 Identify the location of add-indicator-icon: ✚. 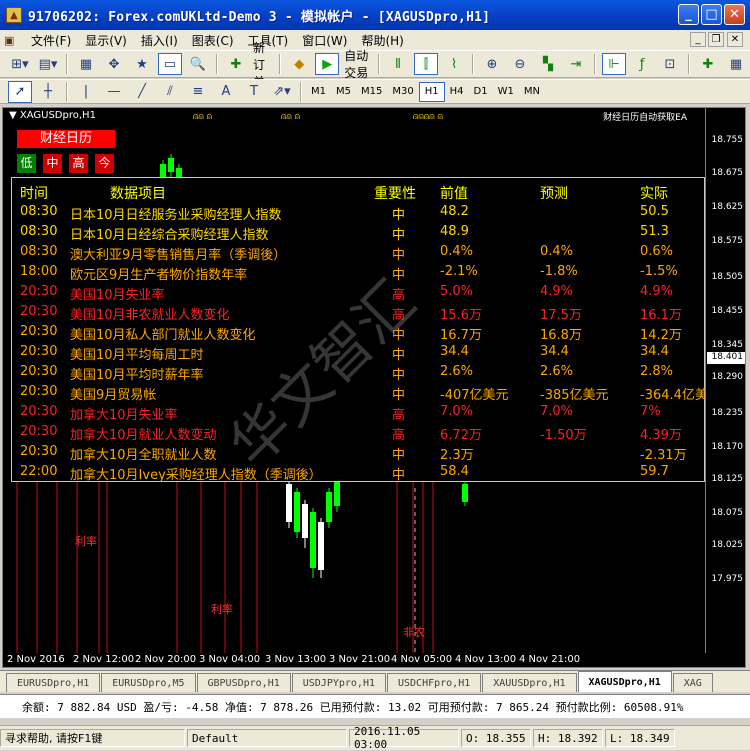
(708, 64).